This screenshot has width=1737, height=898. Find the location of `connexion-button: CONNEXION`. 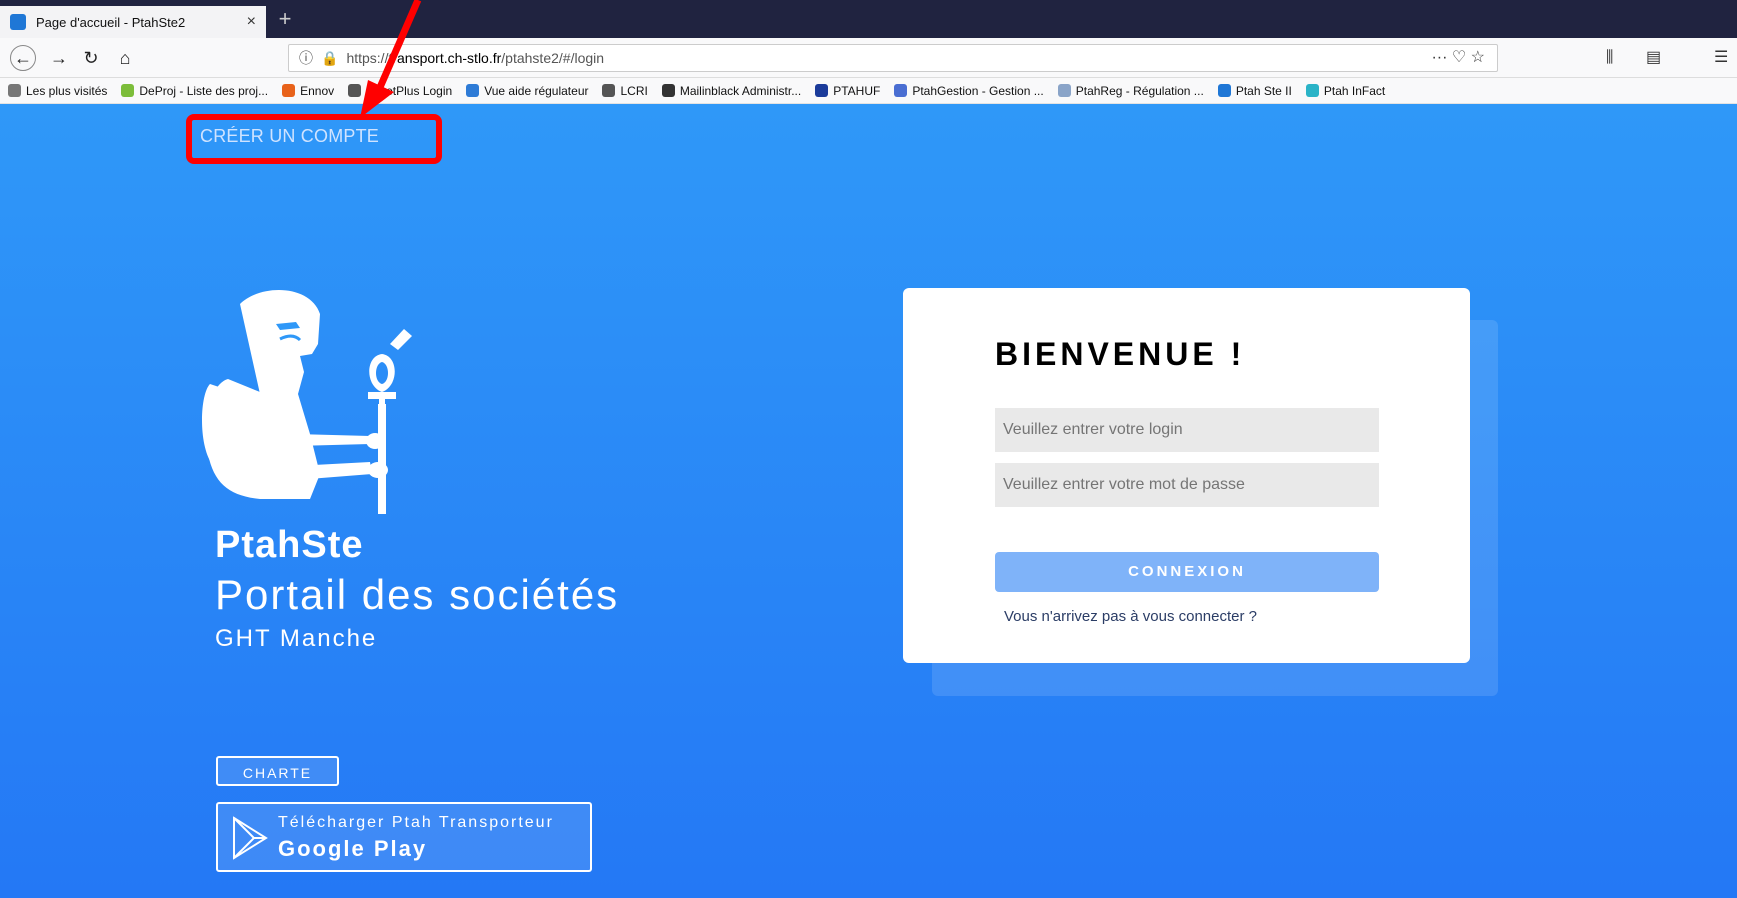

connexion-button: CONNEXION is located at coordinates (1187, 572).